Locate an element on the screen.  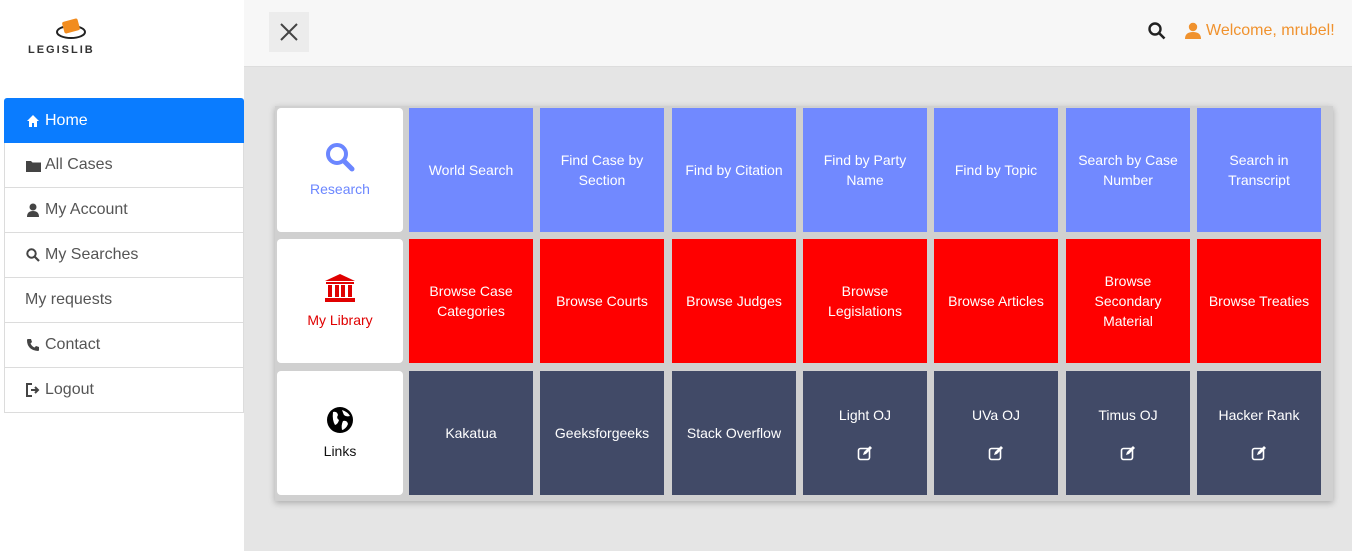
tile-find-by-citation: Find by Citation is located at coordinates (734, 170).